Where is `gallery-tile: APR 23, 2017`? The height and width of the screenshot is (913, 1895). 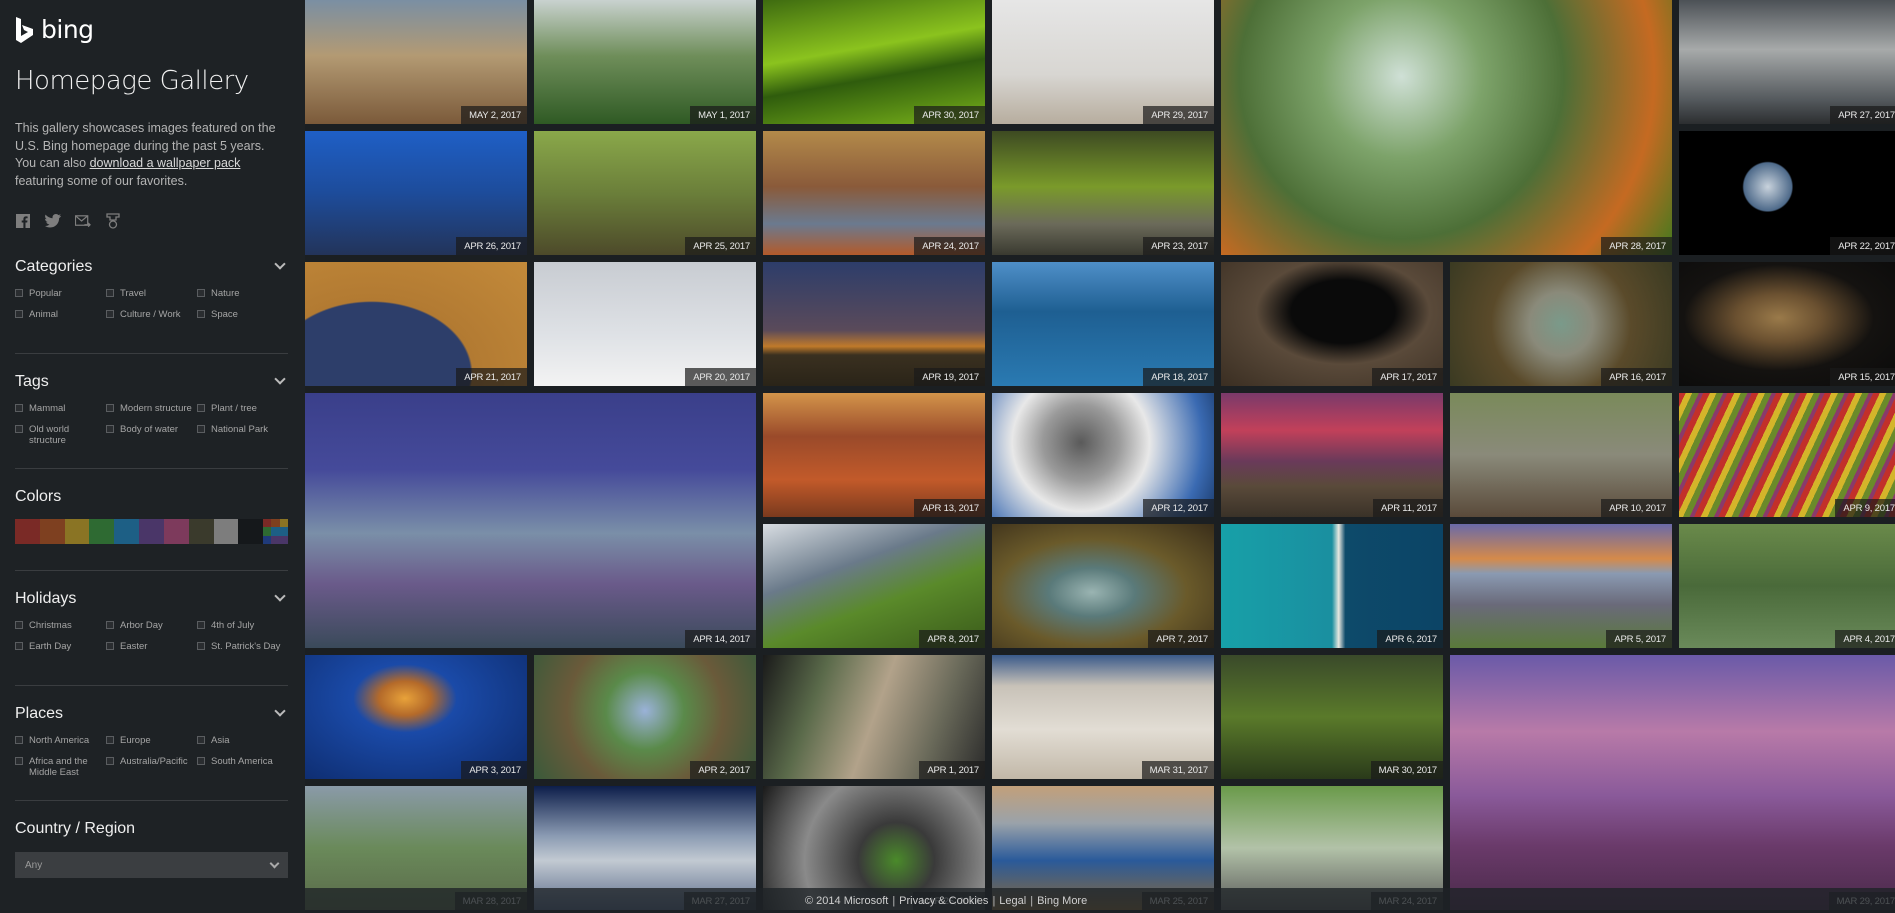
gallery-tile: APR 23, 2017 is located at coordinates (1103, 193).